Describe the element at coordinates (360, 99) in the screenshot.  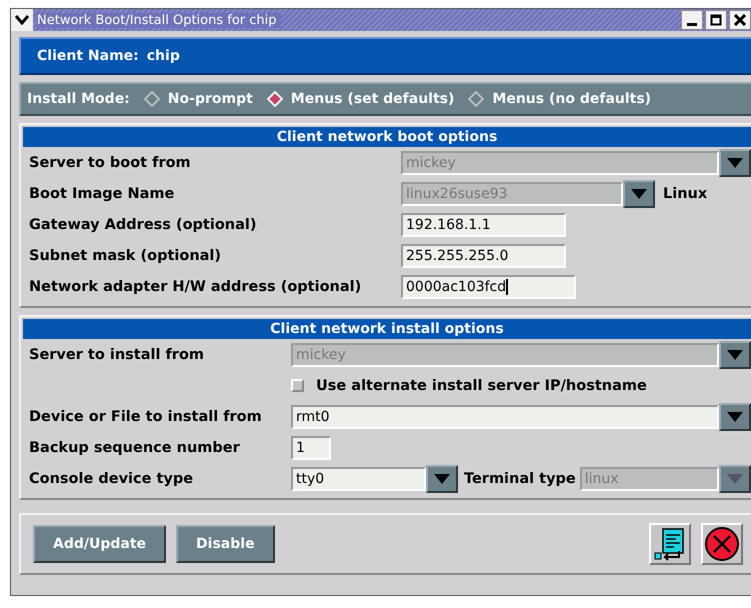
I see `radio-option: Menus (set defaults)` at that location.